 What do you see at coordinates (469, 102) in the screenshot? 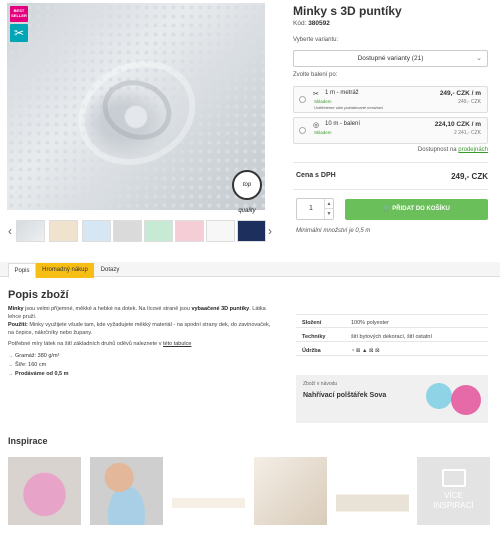
I see `option-subprice: 249,- CZK` at bounding box center [469, 102].